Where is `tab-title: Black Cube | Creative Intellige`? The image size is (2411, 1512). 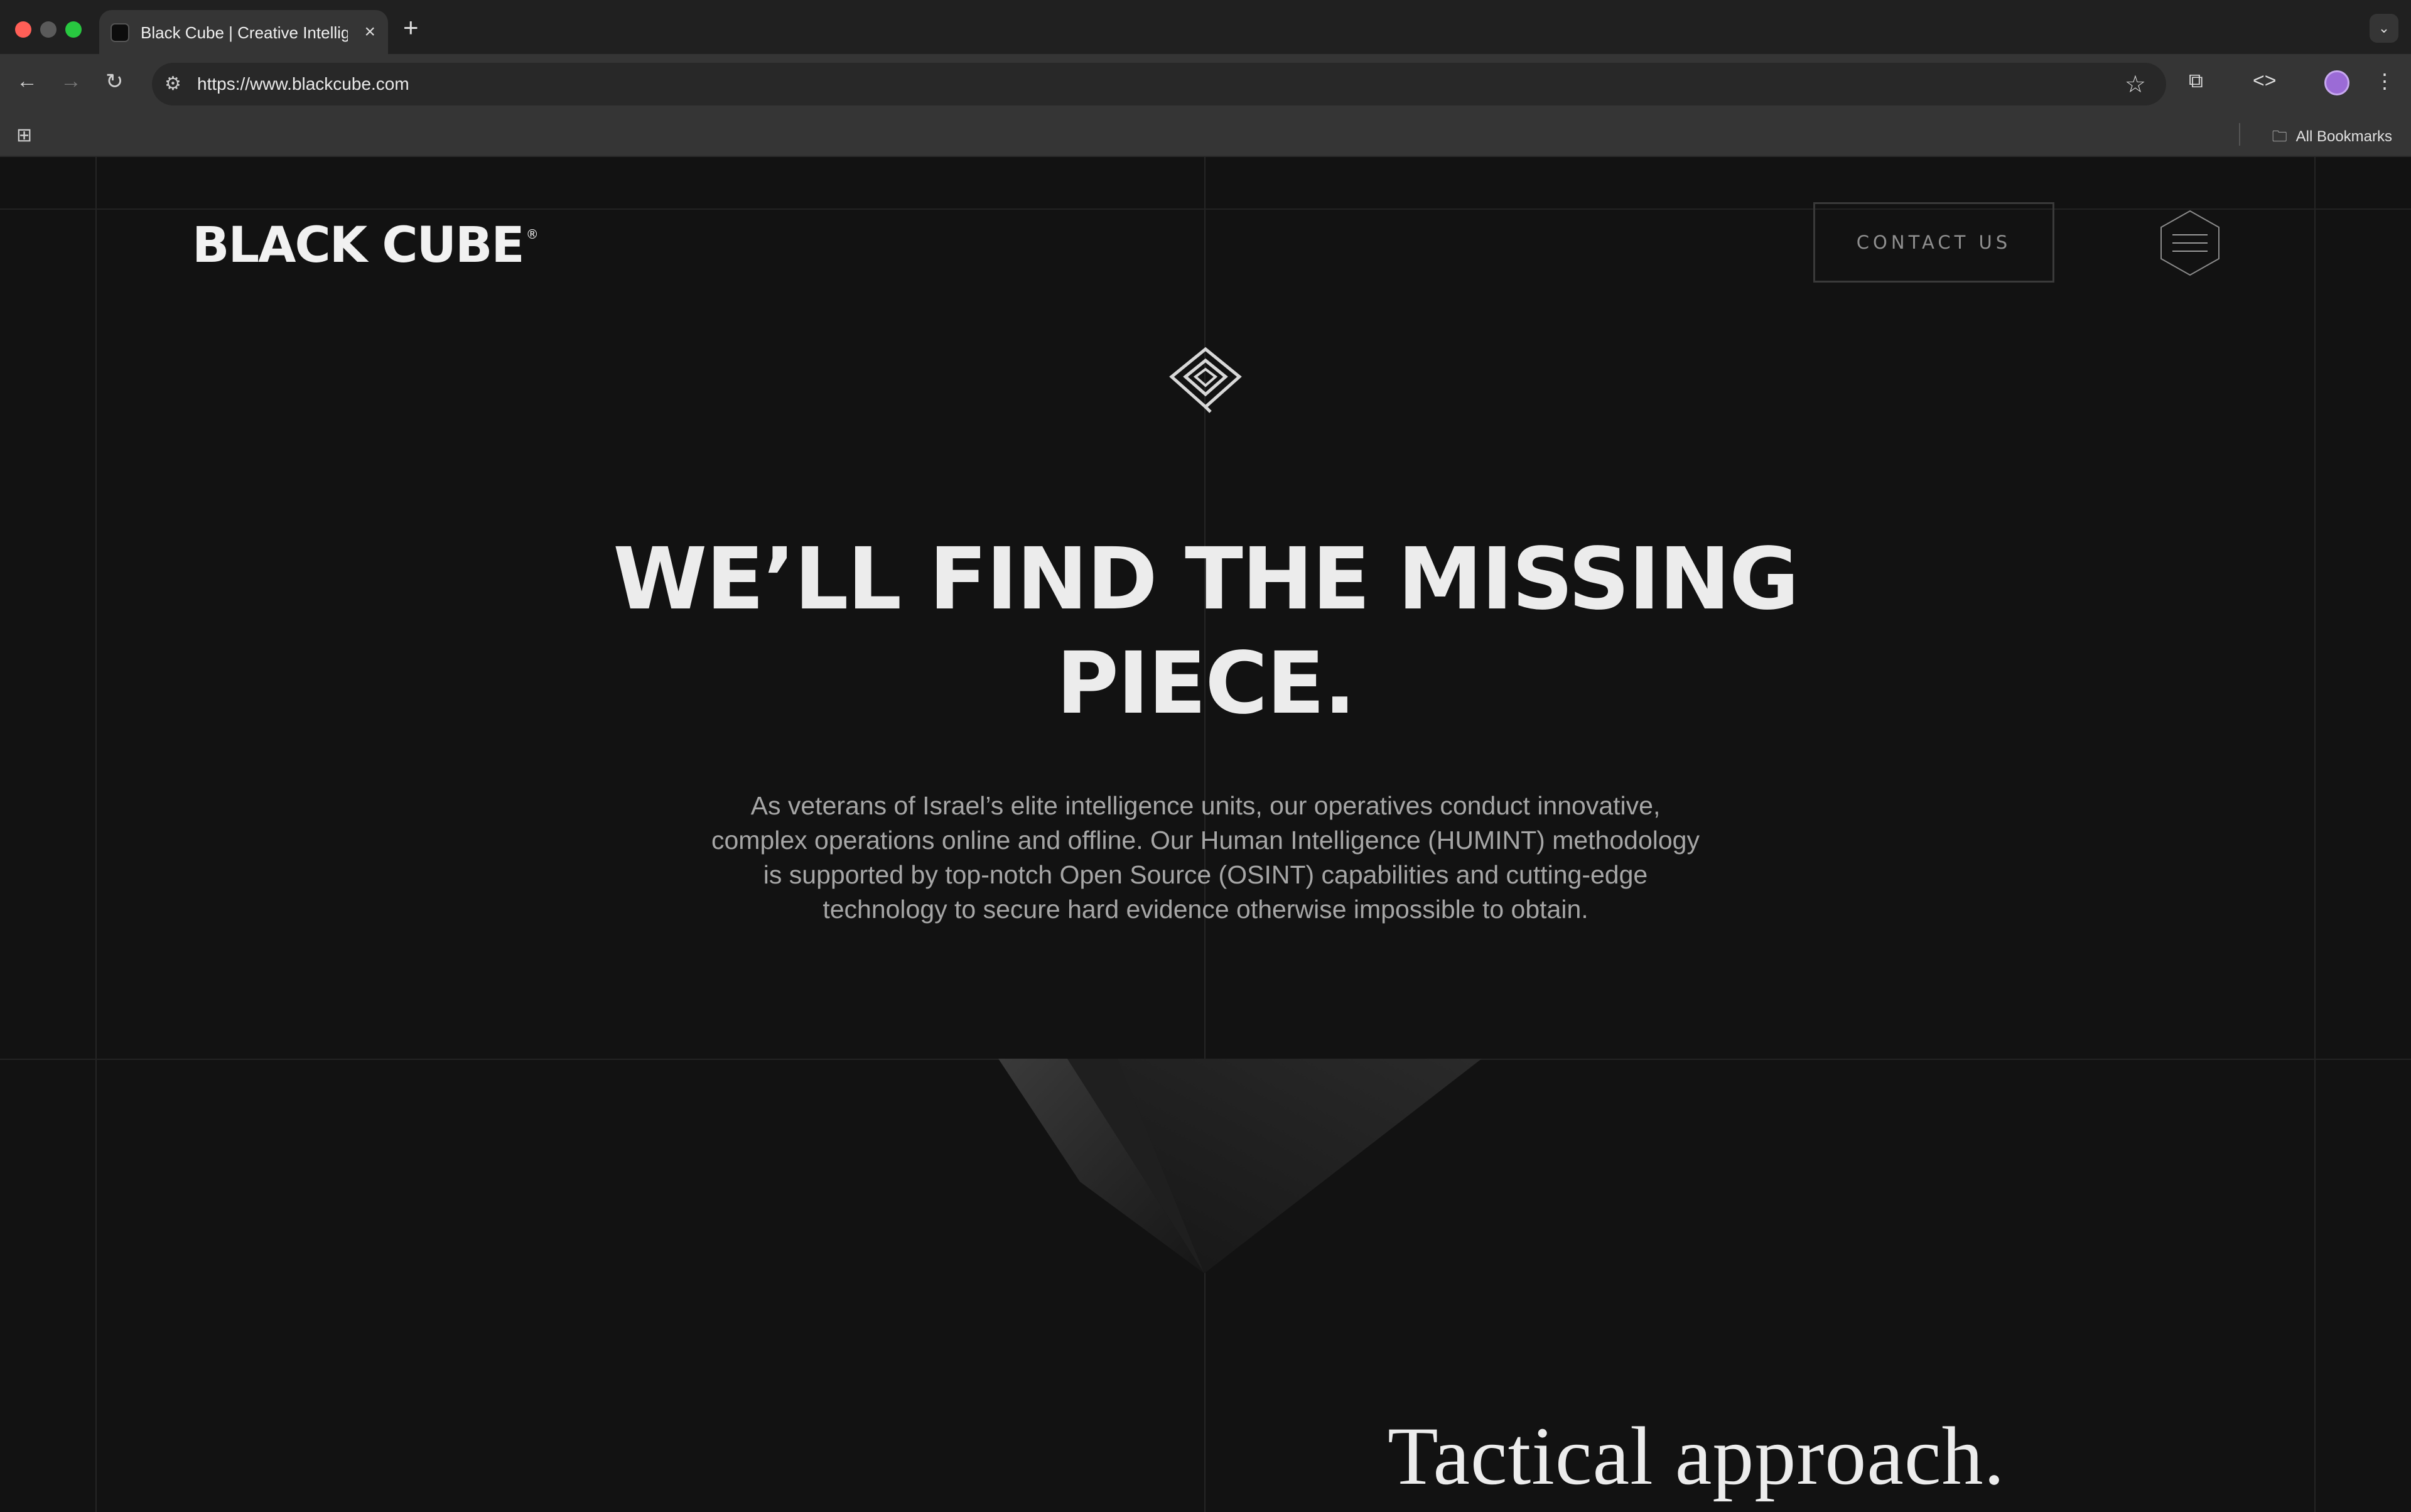
tab-title: Black Cube | Creative Intellige is located at coordinates (244, 32).